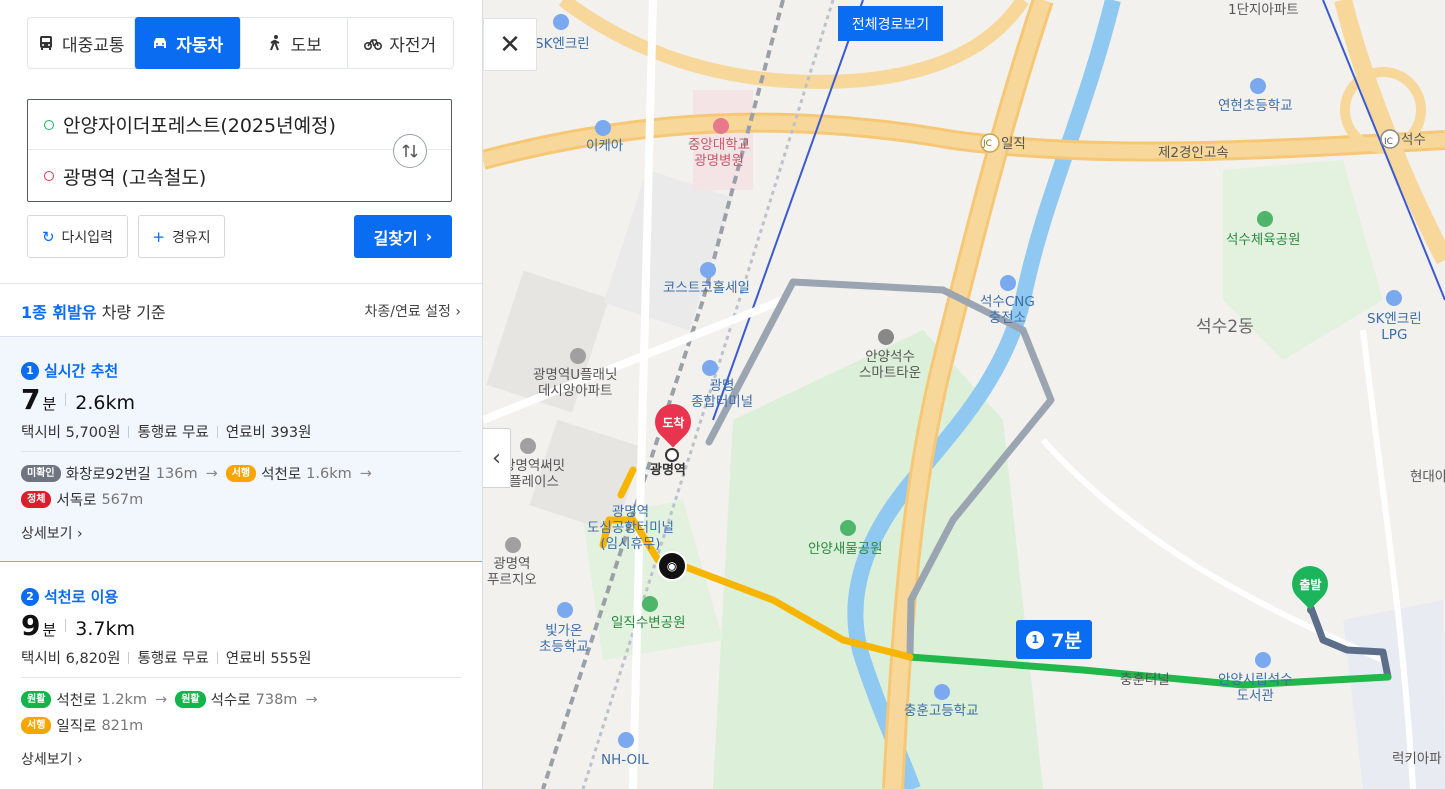 Image resolution: width=1445 pixels, height=789 pixels. I want to click on close-panel-button: ✕, so click(510, 44).